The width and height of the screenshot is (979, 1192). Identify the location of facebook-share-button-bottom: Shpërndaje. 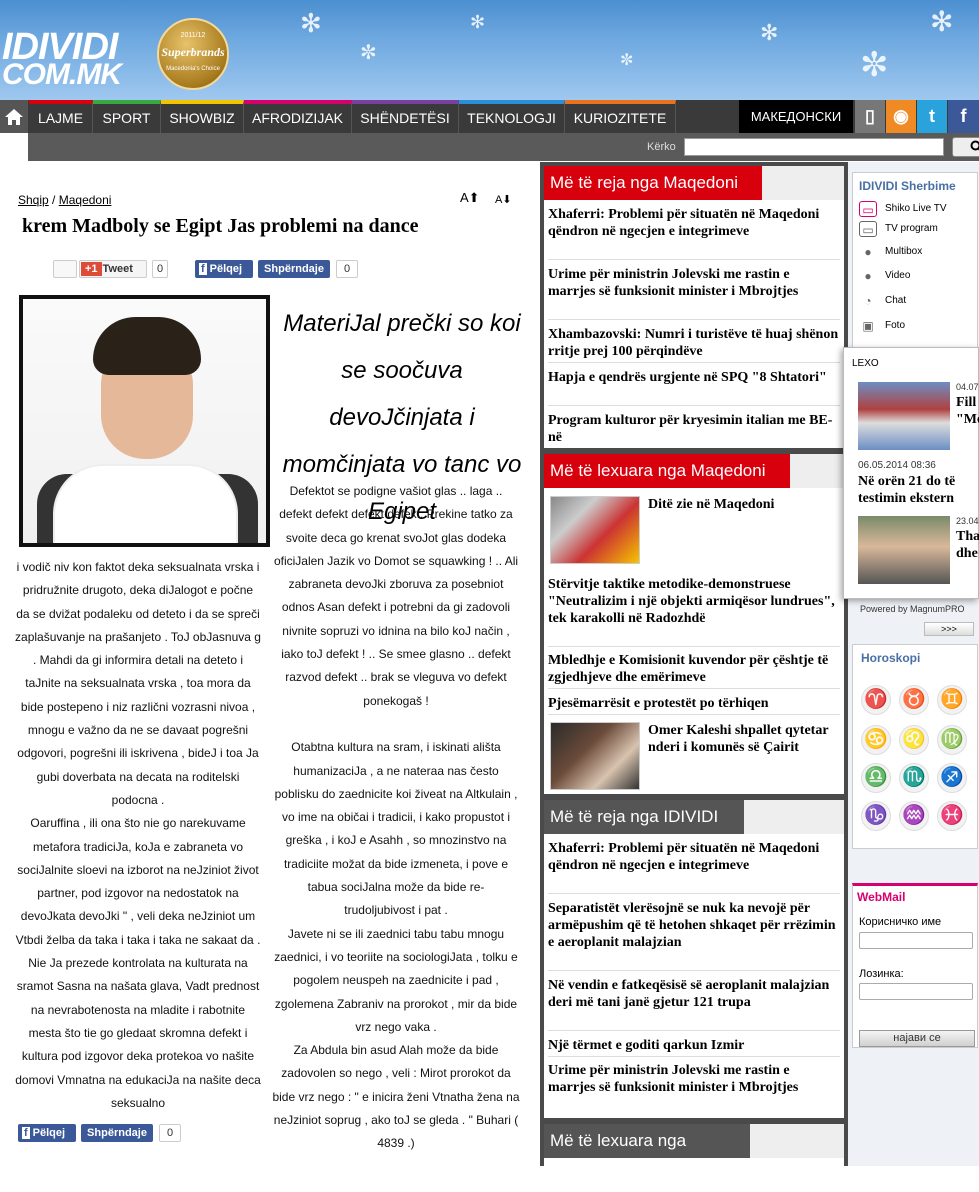
(117, 1133).